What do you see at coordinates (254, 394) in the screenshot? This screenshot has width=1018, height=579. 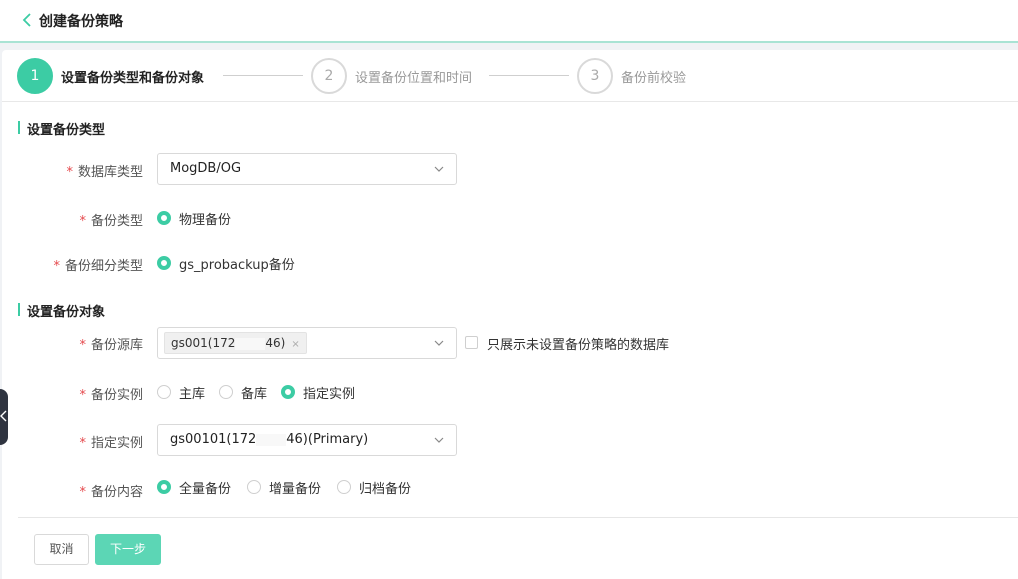 I see `radio-label-standby: 备库` at bounding box center [254, 394].